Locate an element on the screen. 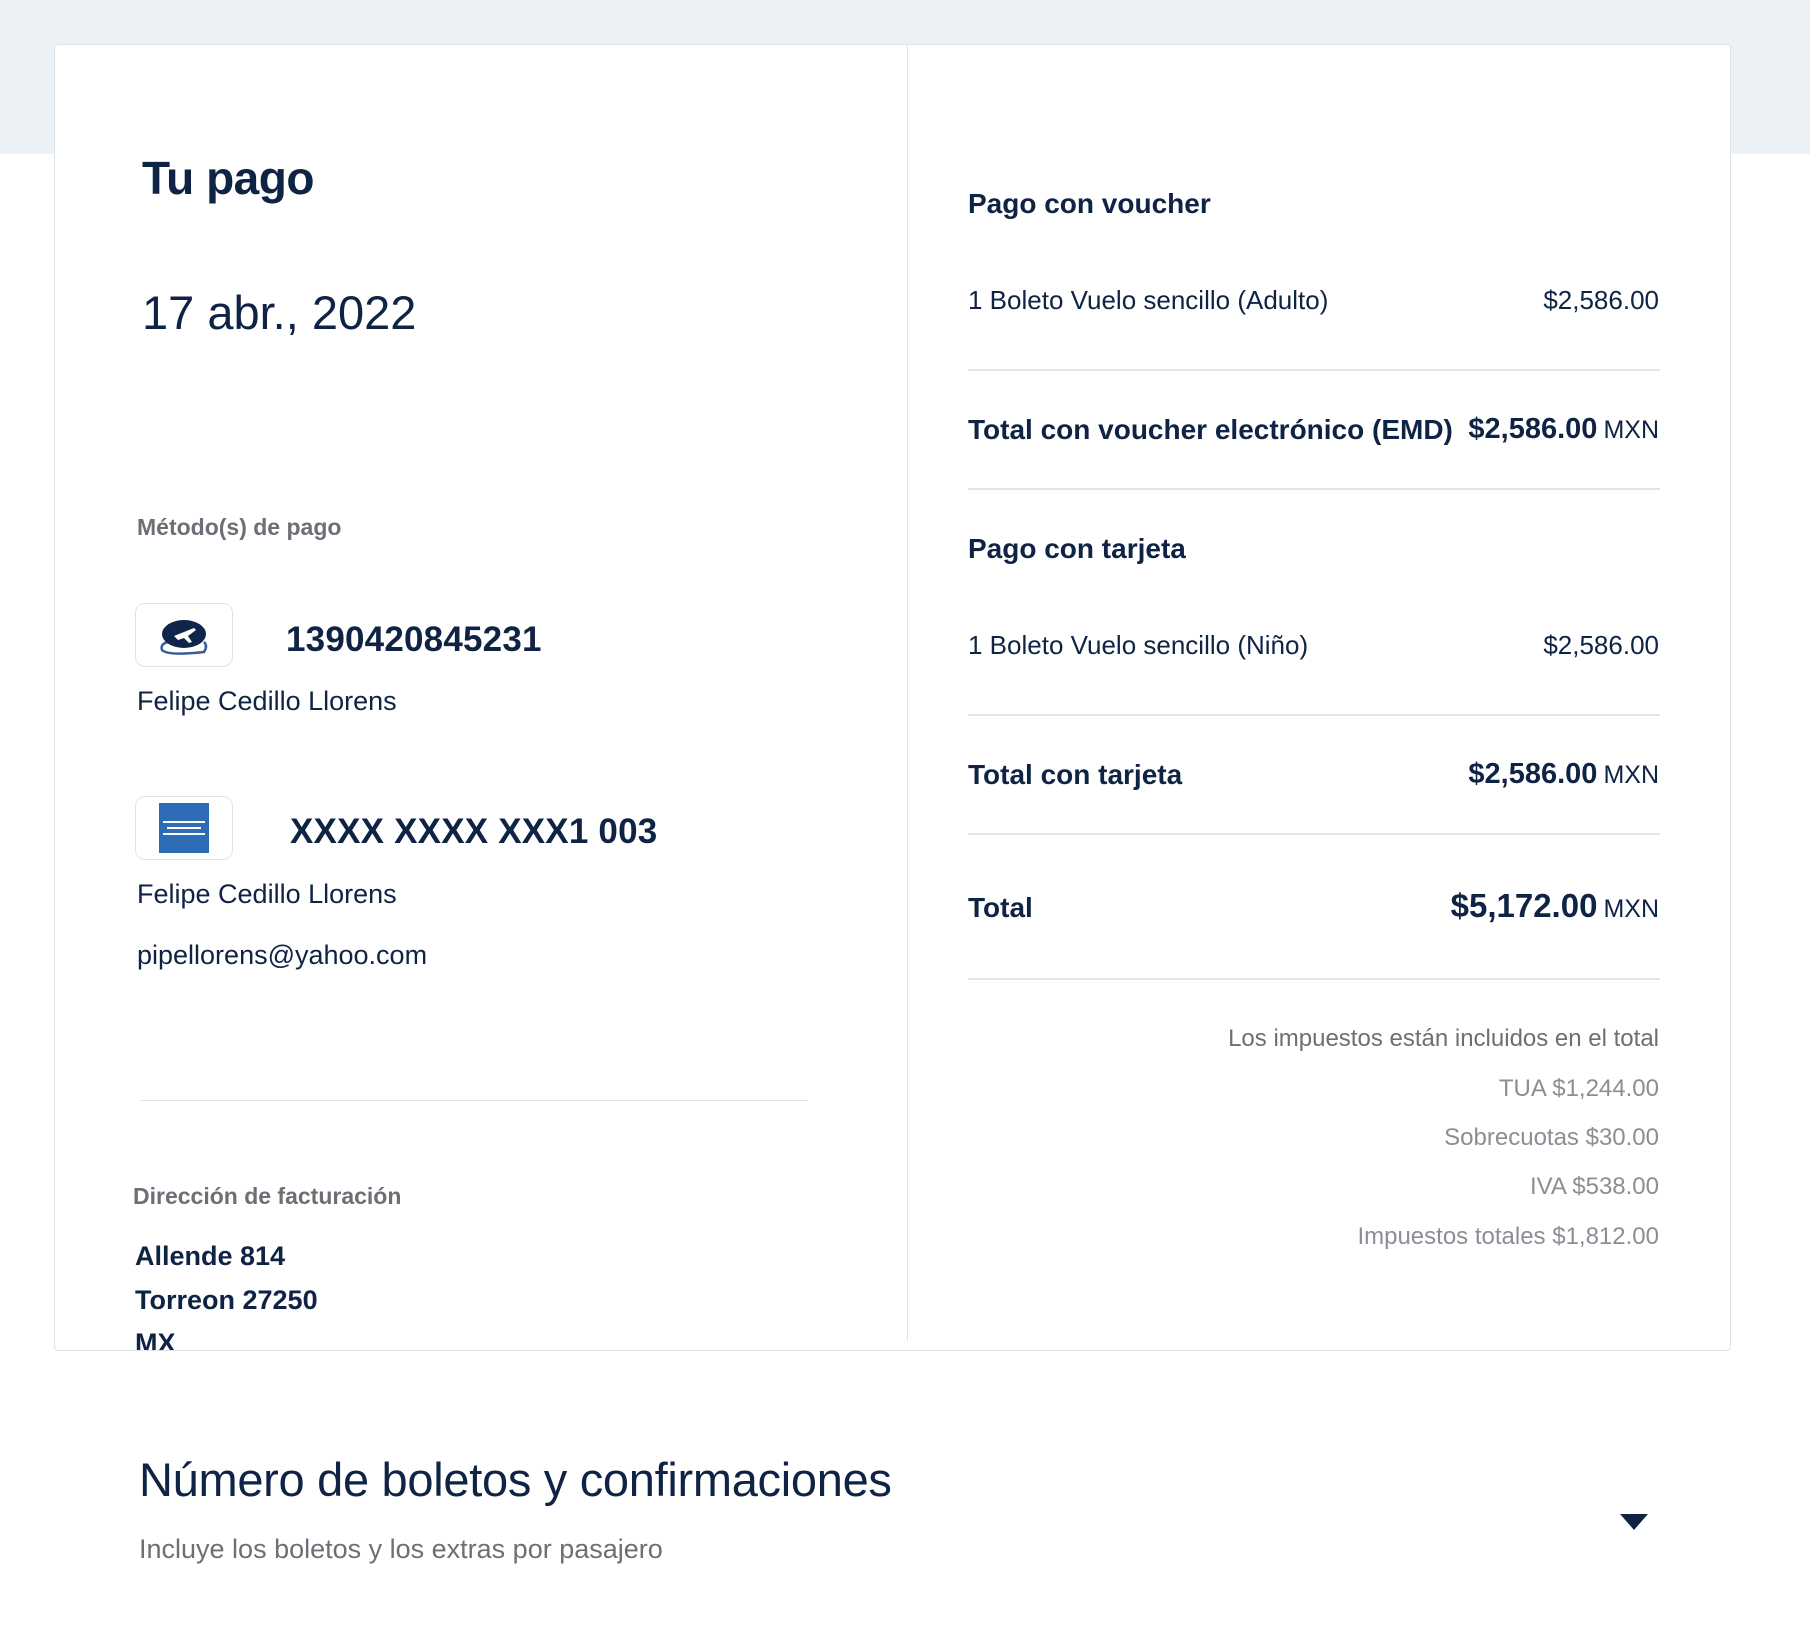  tax-line-tua: TUA $1,244.00 is located at coordinates (1578, 1088).